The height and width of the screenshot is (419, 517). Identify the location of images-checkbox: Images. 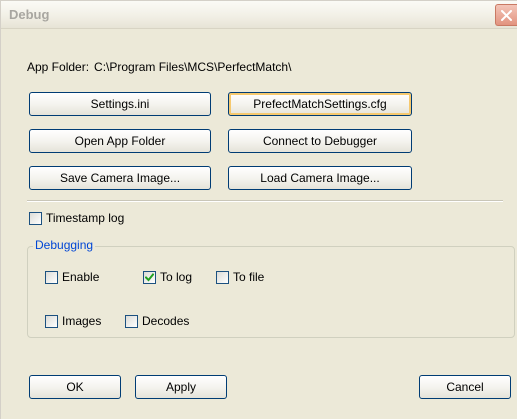
(73, 321).